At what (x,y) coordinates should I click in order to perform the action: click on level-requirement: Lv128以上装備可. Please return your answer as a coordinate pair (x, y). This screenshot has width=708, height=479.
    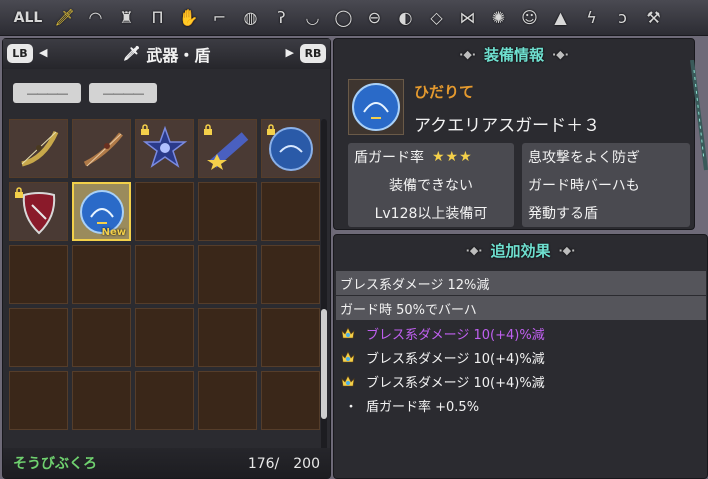
    Looking at the image, I should click on (431, 214).